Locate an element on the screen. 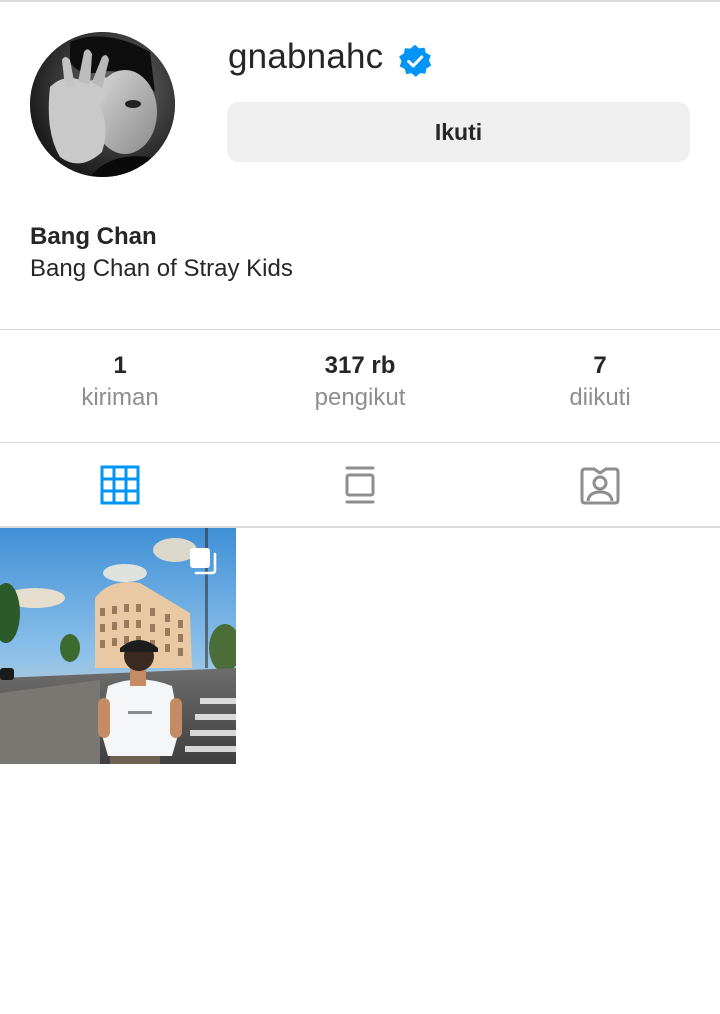 This screenshot has height=1014, width=720. grid-icon is located at coordinates (120, 485).